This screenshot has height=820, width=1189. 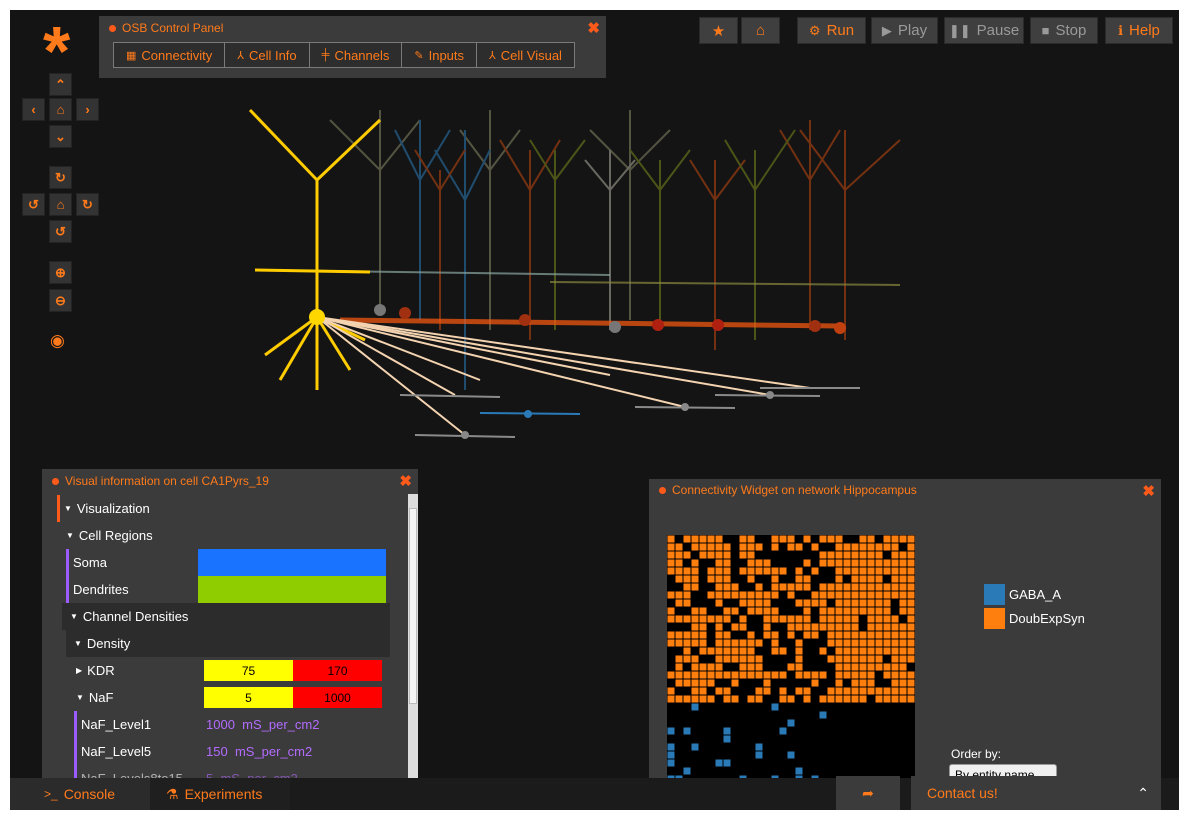 What do you see at coordinates (593, 28) in the screenshot?
I see `close-icon: ✖` at bounding box center [593, 28].